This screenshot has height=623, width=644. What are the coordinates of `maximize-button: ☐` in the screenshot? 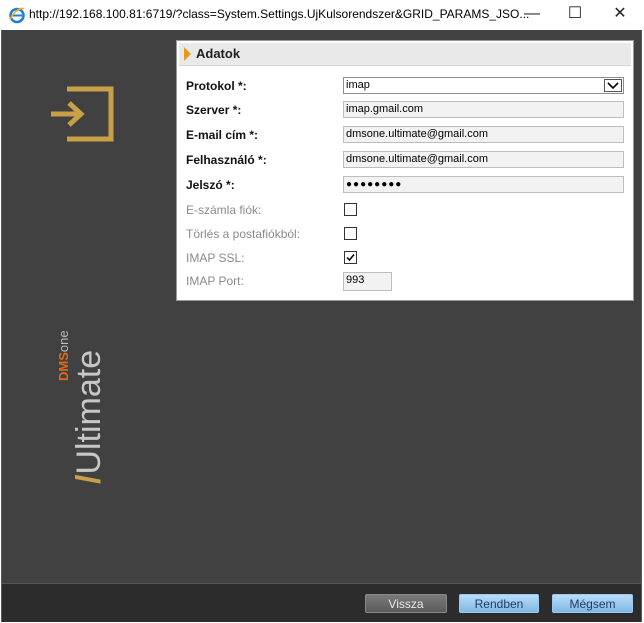 It's located at (575, 14).